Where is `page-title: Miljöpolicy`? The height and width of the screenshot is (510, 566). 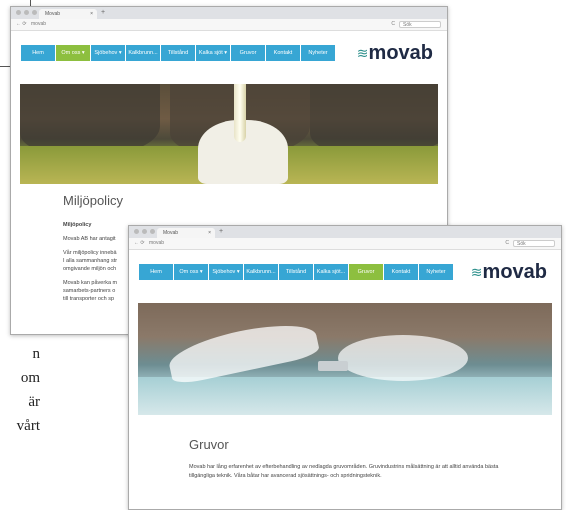
page-title: Miljöpolicy is located at coordinates (93, 200).